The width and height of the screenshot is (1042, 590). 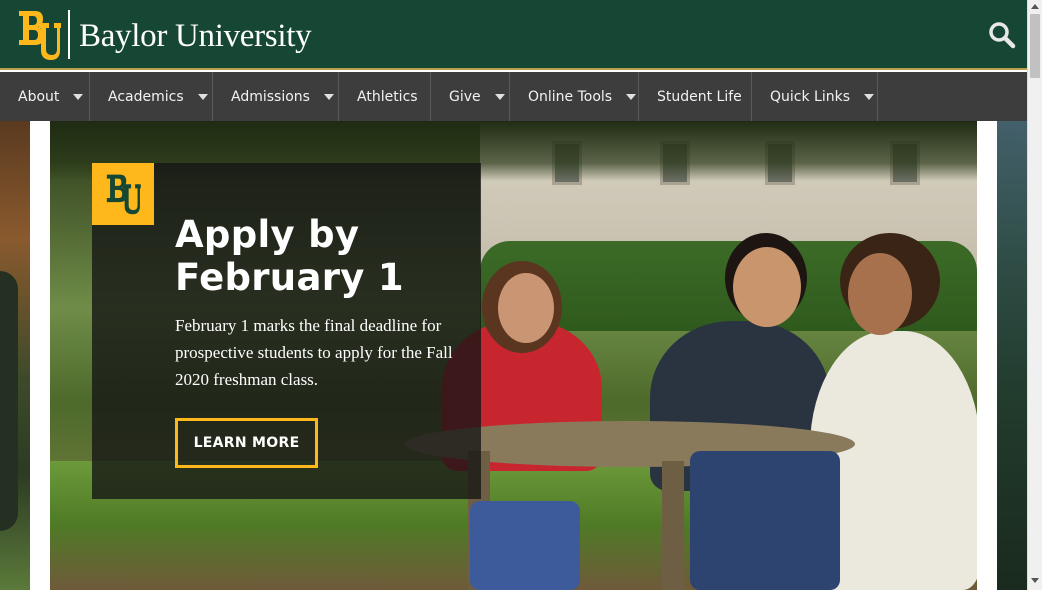 What do you see at coordinates (15, 355) in the screenshot?
I see `previous-slide-preview` at bounding box center [15, 355].